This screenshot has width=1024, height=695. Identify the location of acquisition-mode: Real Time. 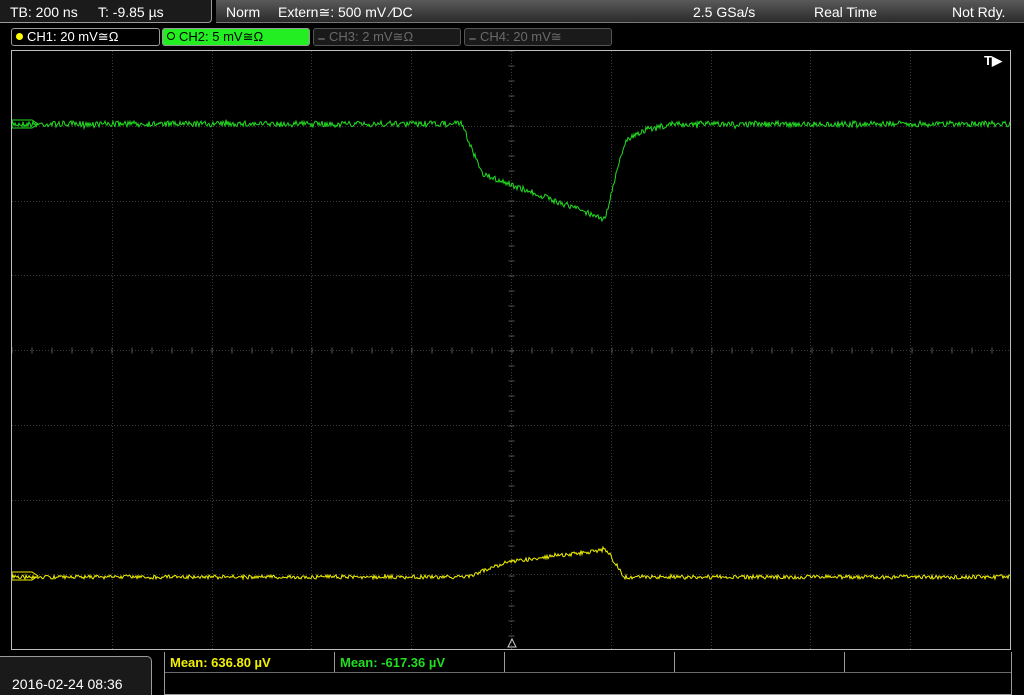
(846, 12).